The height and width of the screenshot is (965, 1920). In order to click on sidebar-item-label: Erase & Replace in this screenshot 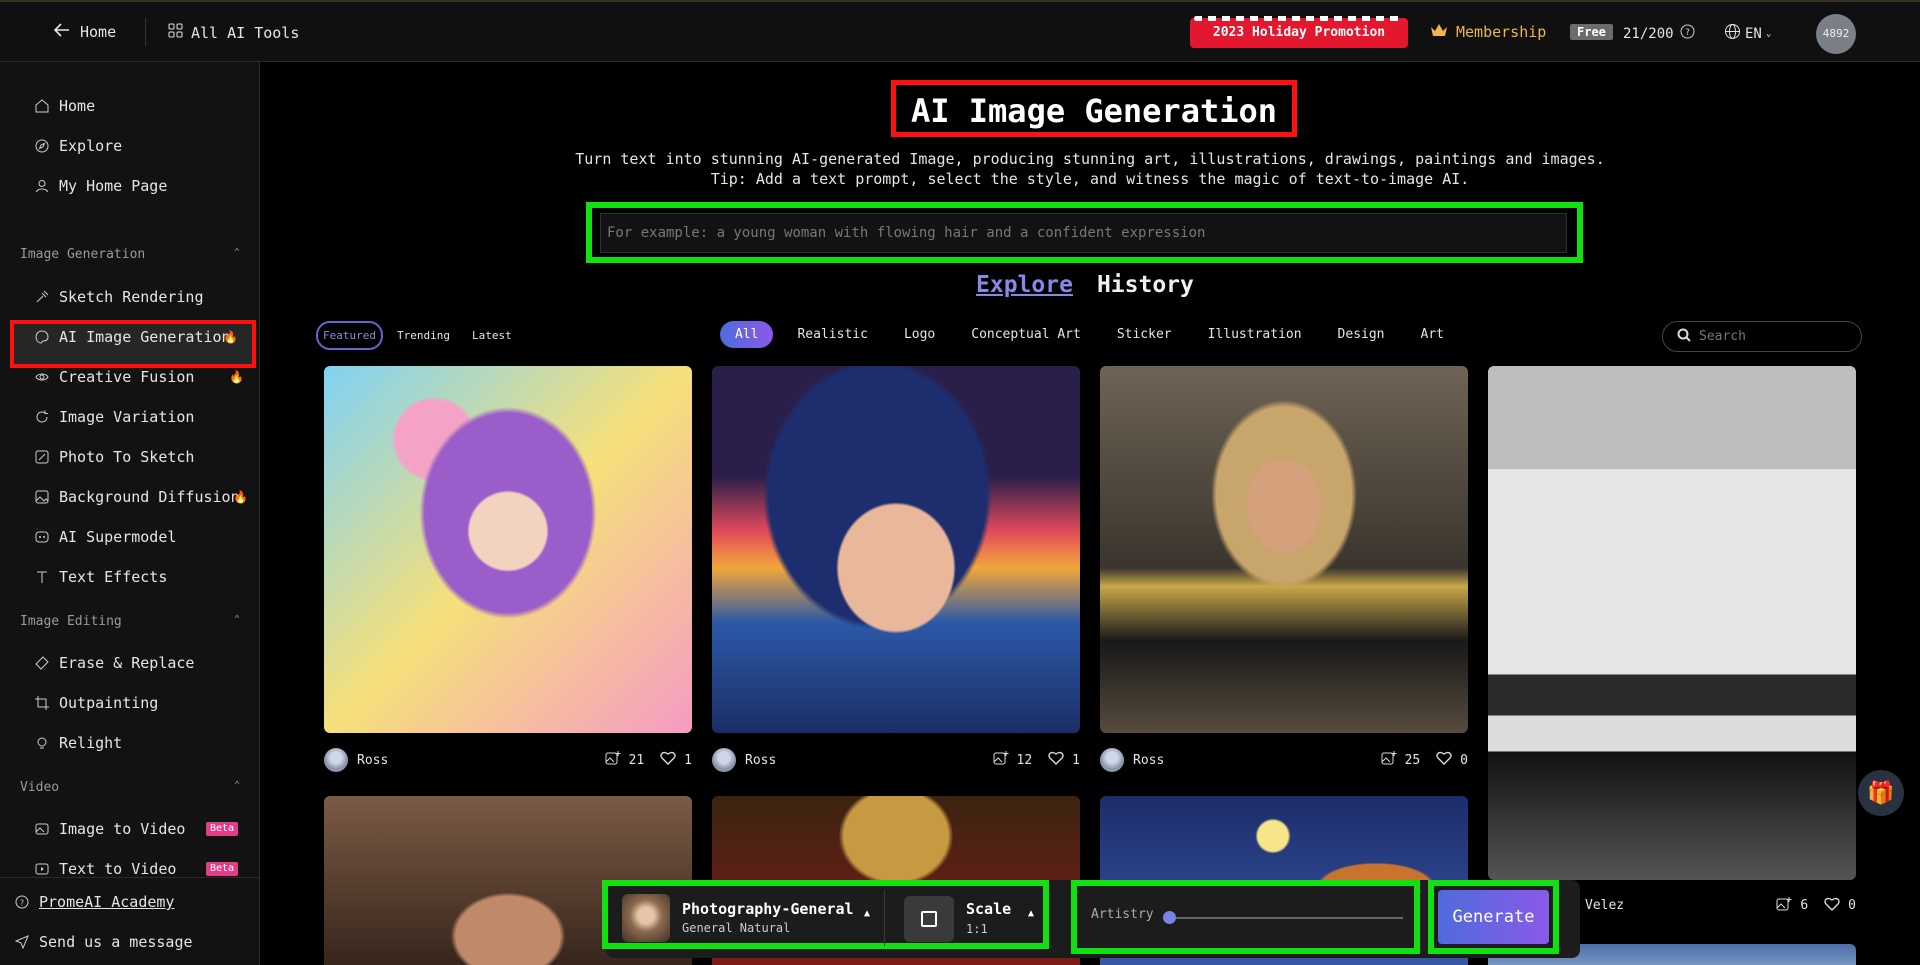, I will do `click(127, 663)`.